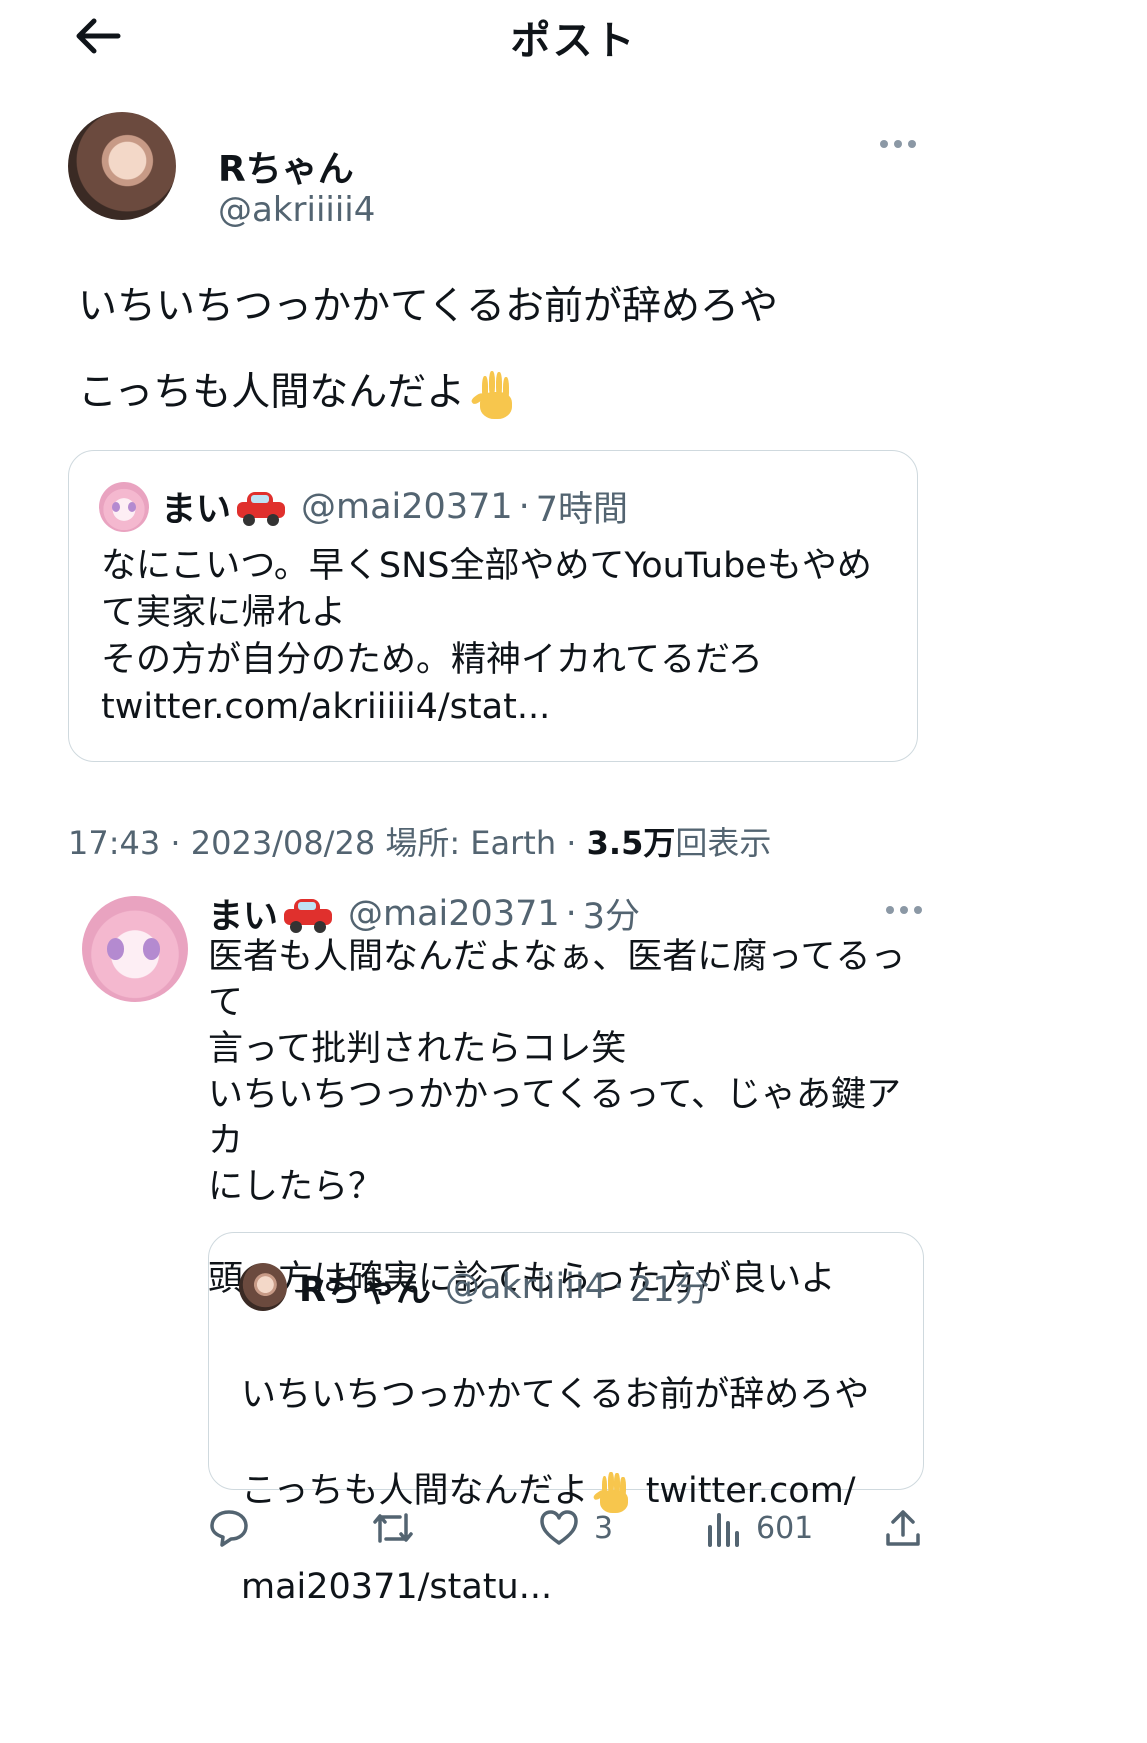  I want to click on views-button: 601, so click(759, 1528).